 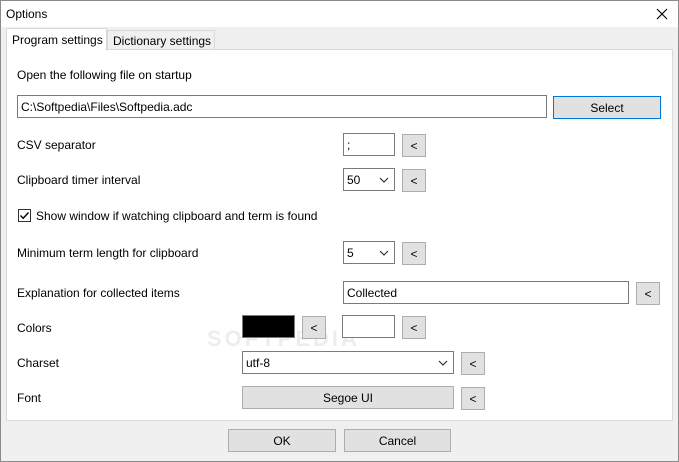 I want to click on font-reset-button: <, so click(x=473, y=398).